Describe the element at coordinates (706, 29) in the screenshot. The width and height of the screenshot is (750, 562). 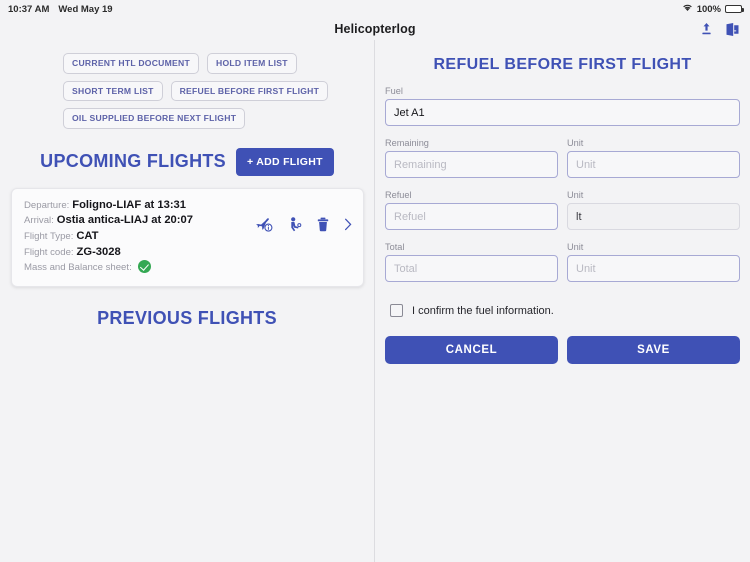
I see `upload-icon` at that location.